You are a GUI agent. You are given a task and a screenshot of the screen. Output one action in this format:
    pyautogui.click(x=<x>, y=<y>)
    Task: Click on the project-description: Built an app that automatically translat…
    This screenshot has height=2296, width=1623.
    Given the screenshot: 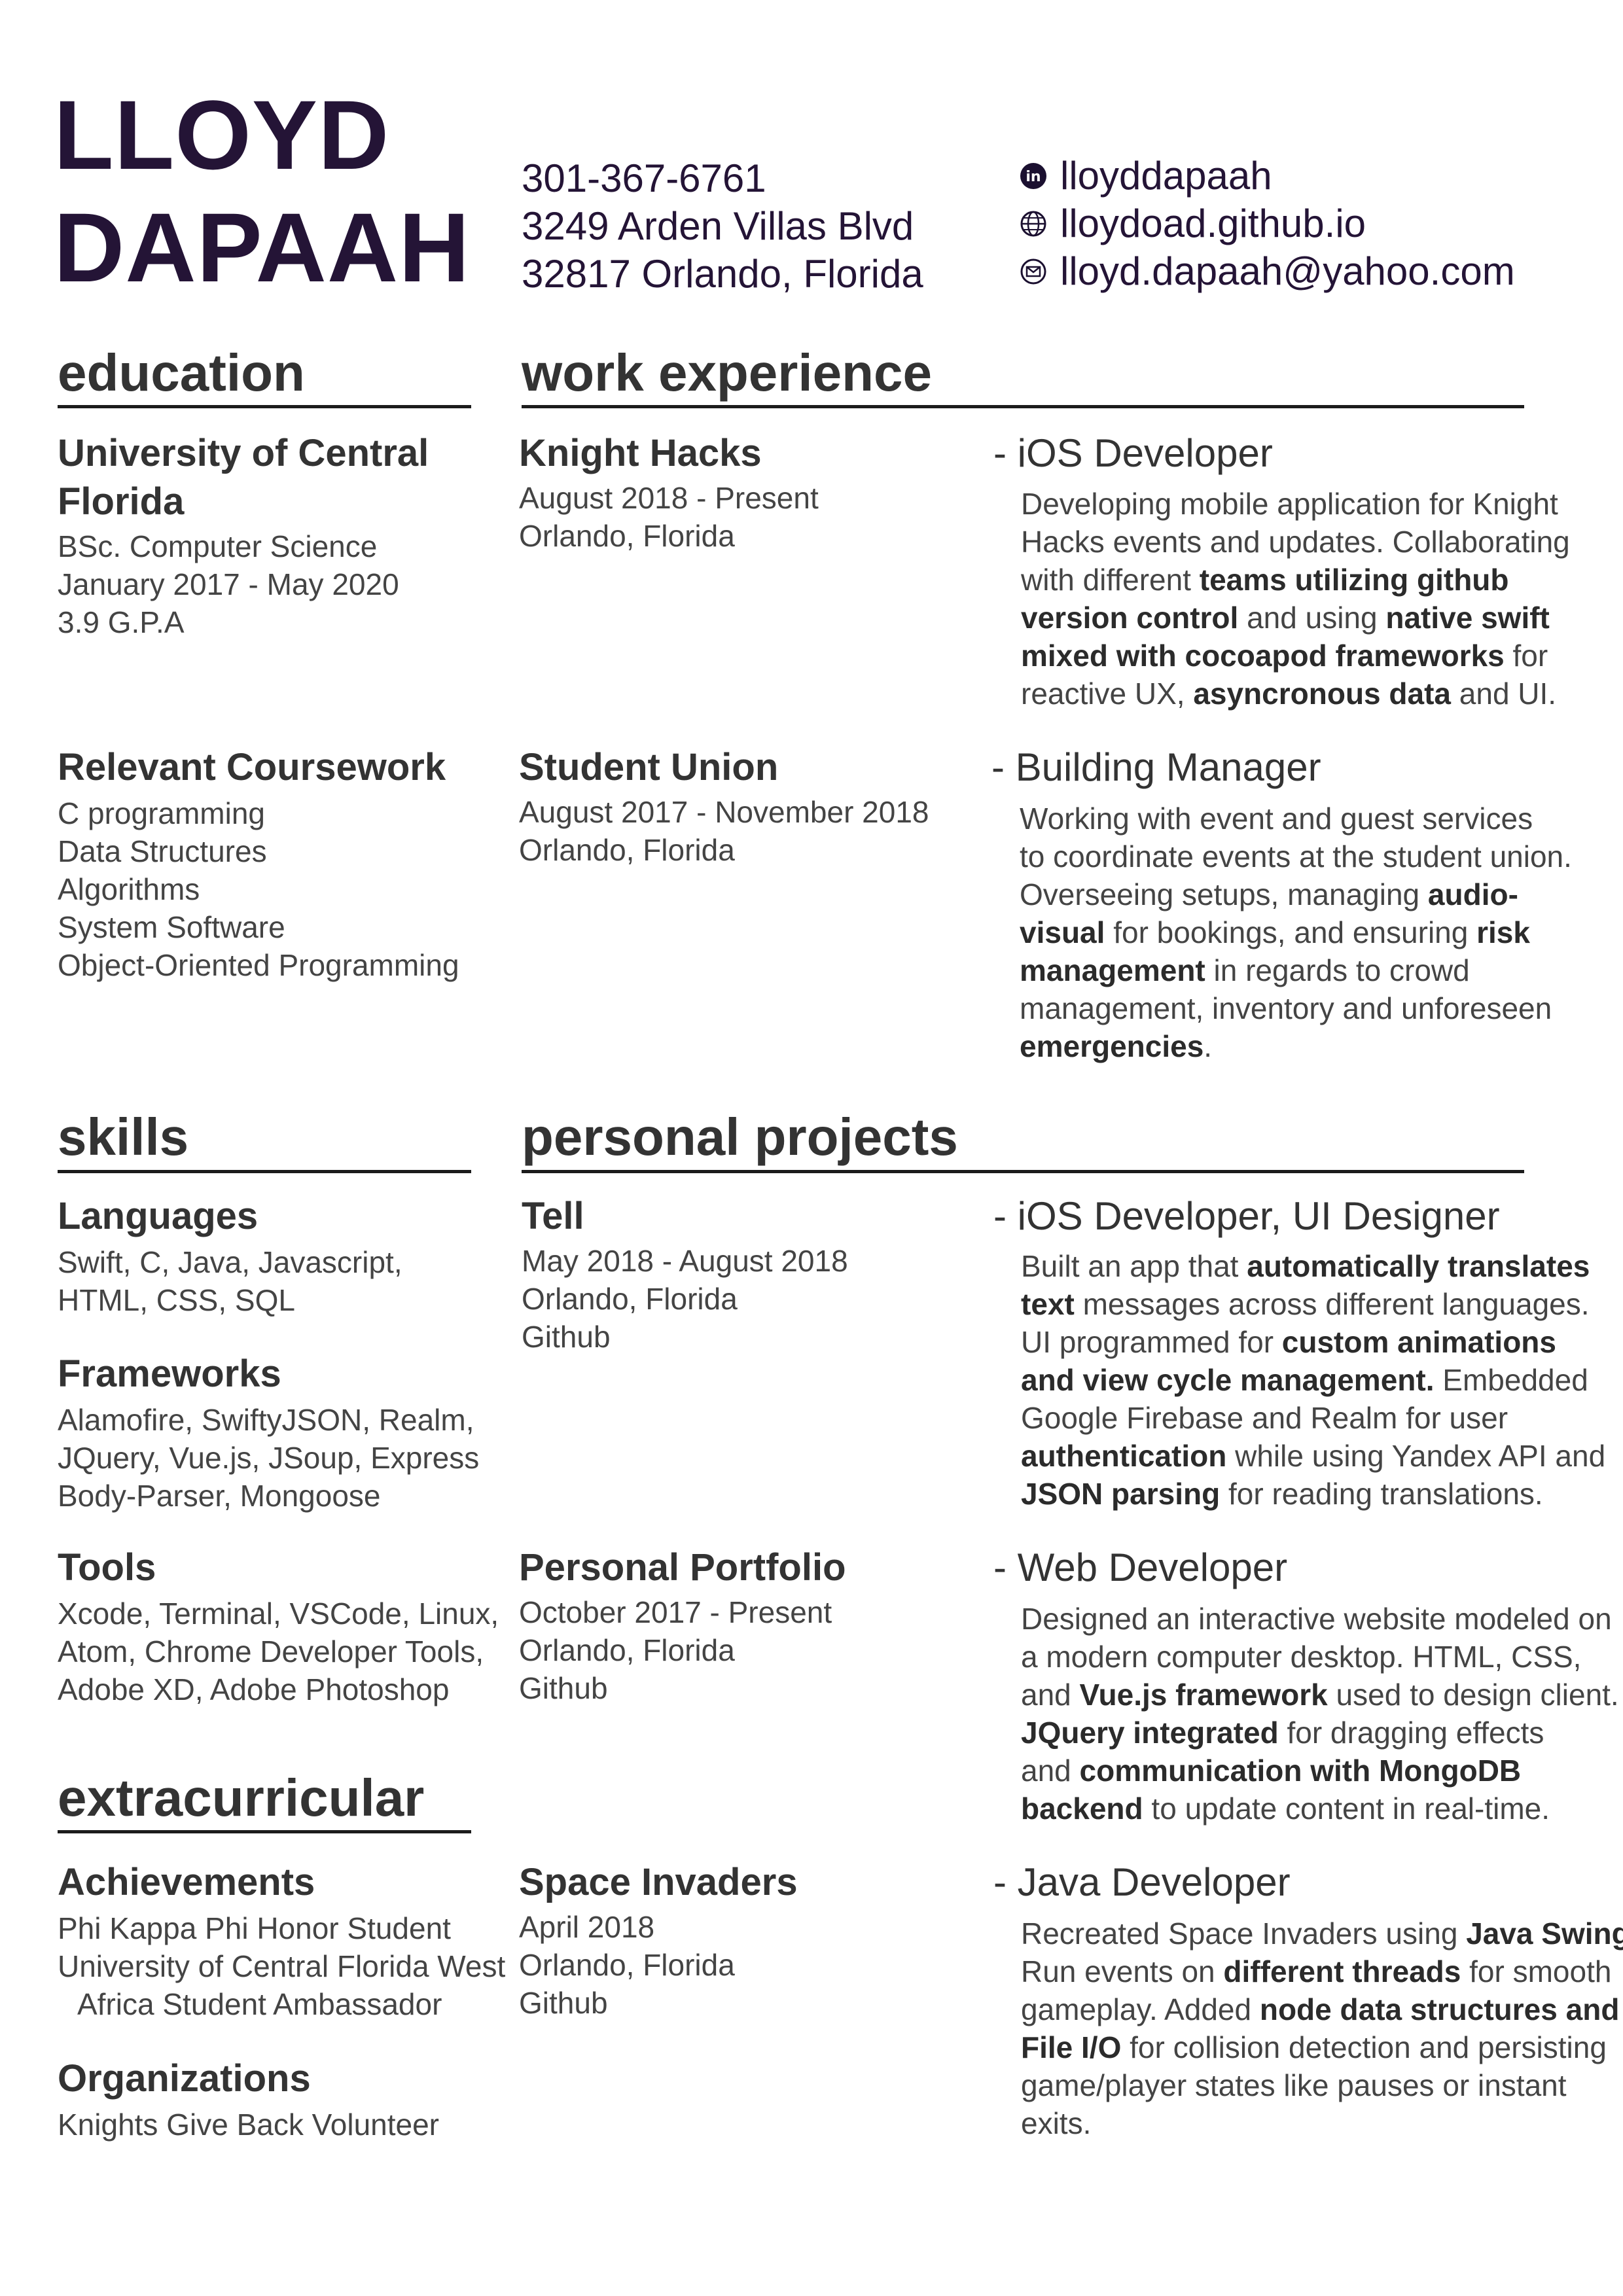 What is the action you would take?
    pyautogui.click(x=1313, y=1380)
    